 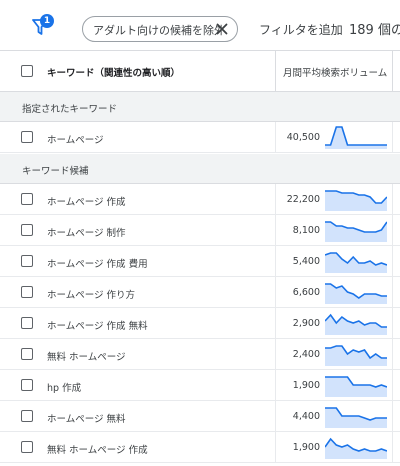 I want to click on table-row: ホームページ 作成 費用 5,400, so click(x=200, y=261).